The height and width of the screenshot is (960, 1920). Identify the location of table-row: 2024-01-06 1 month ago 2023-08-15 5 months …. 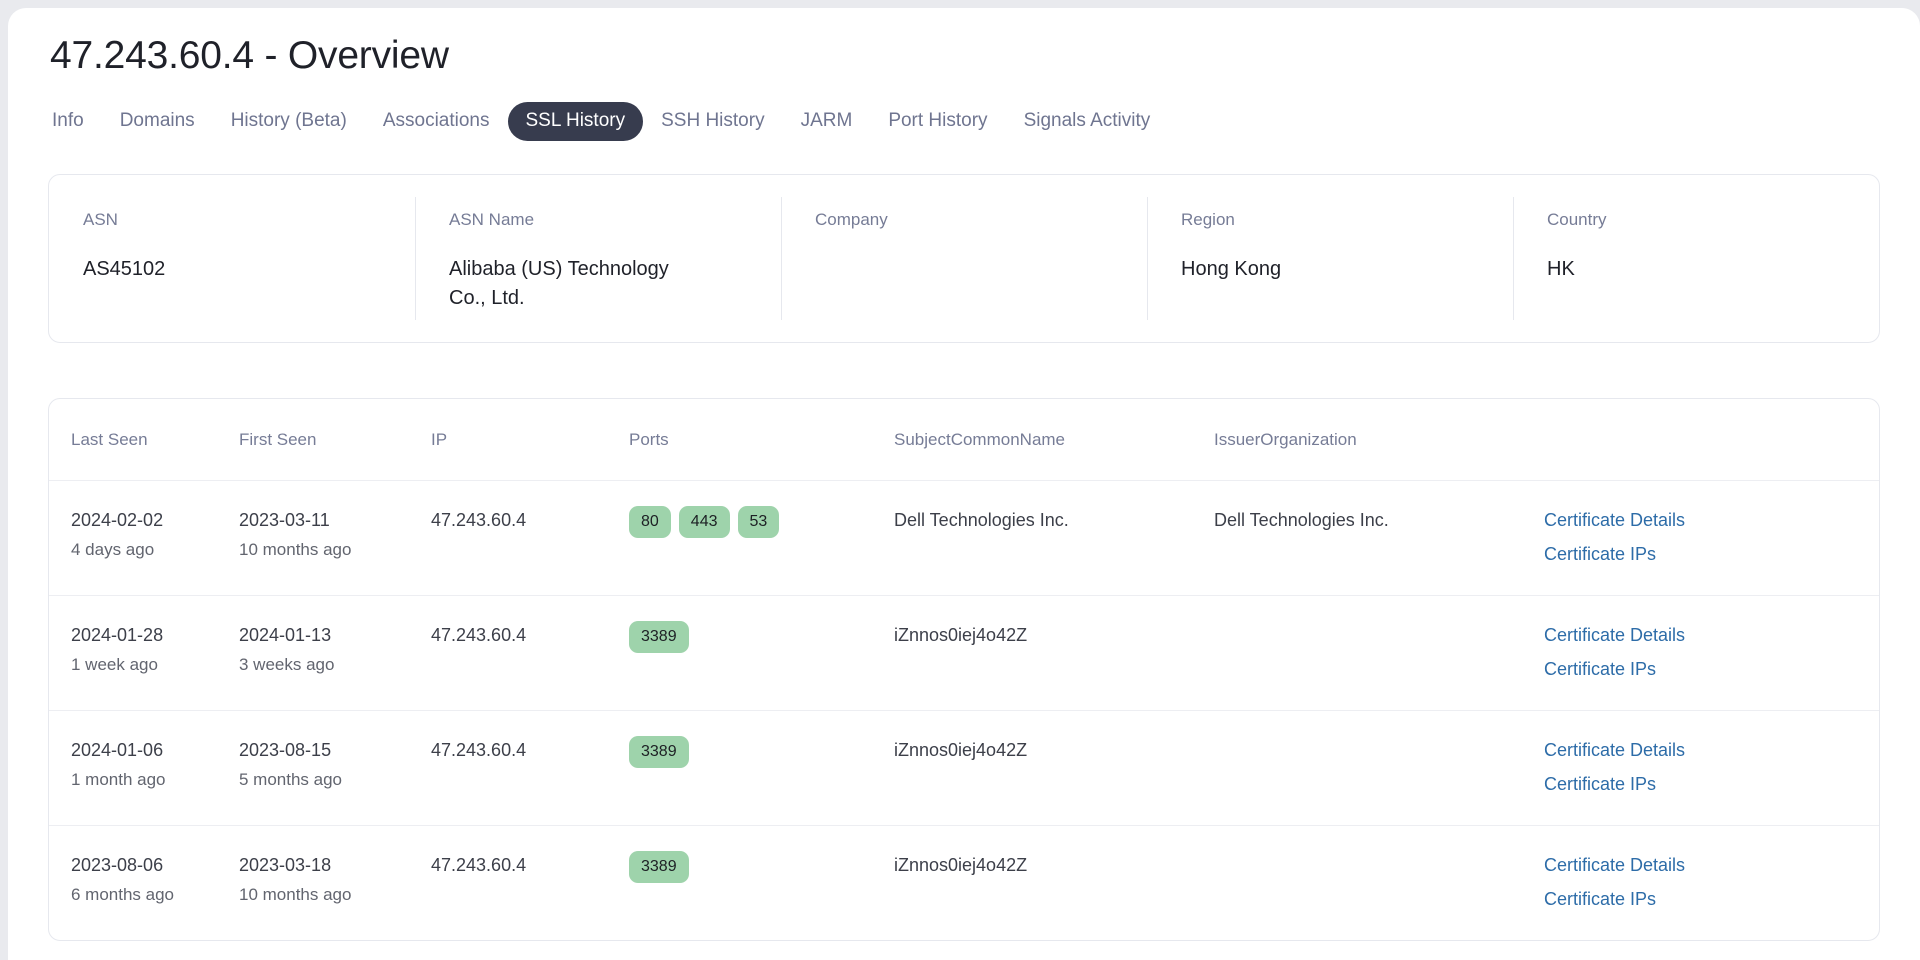
(964, 768).